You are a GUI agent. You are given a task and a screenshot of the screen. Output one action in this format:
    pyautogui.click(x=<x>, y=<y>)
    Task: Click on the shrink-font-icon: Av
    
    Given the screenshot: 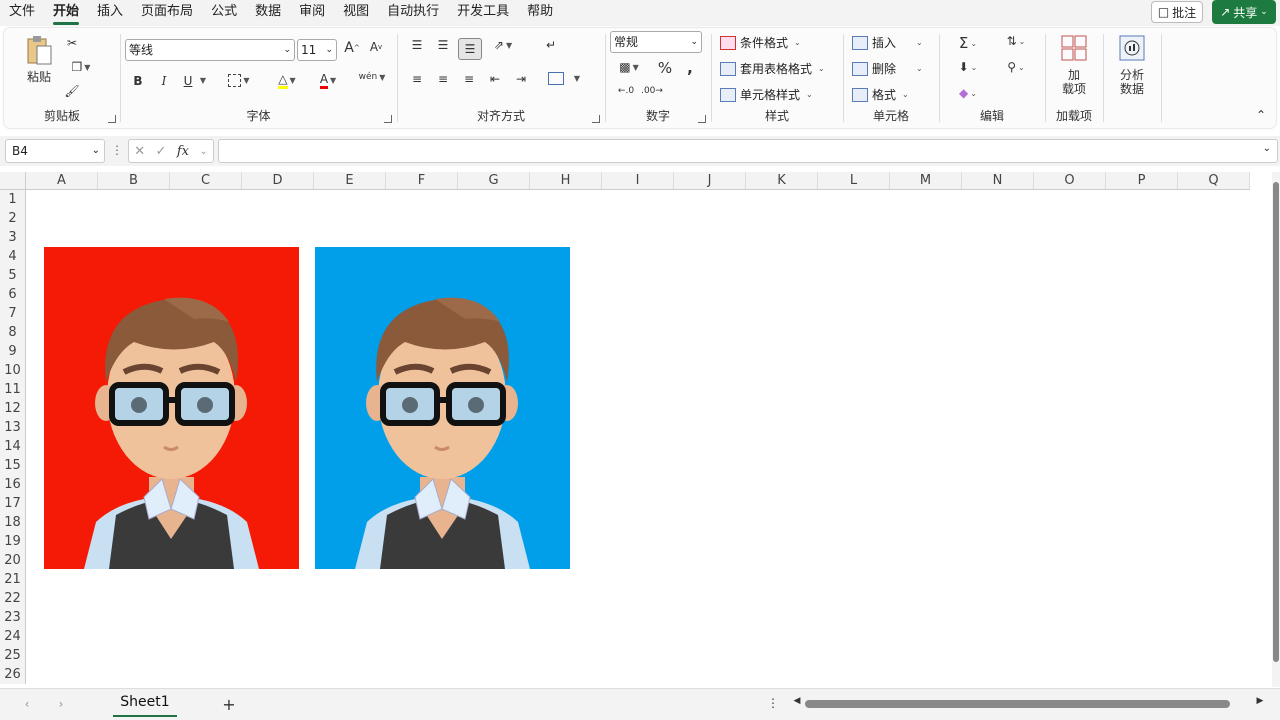 What is the action you would take?
    pyautogui.click(x=376, y=47)
    